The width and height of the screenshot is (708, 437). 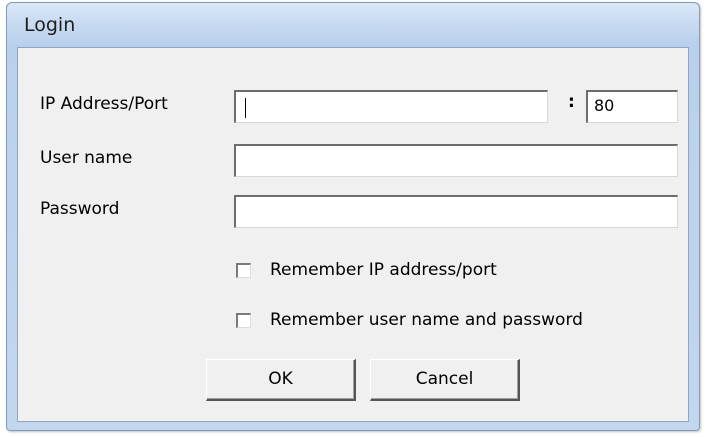 What do you see at coordinates (104, 104) in the screenshot?
I see `ip-address-label: IP Address/Port` at bounding box center [104, 104].